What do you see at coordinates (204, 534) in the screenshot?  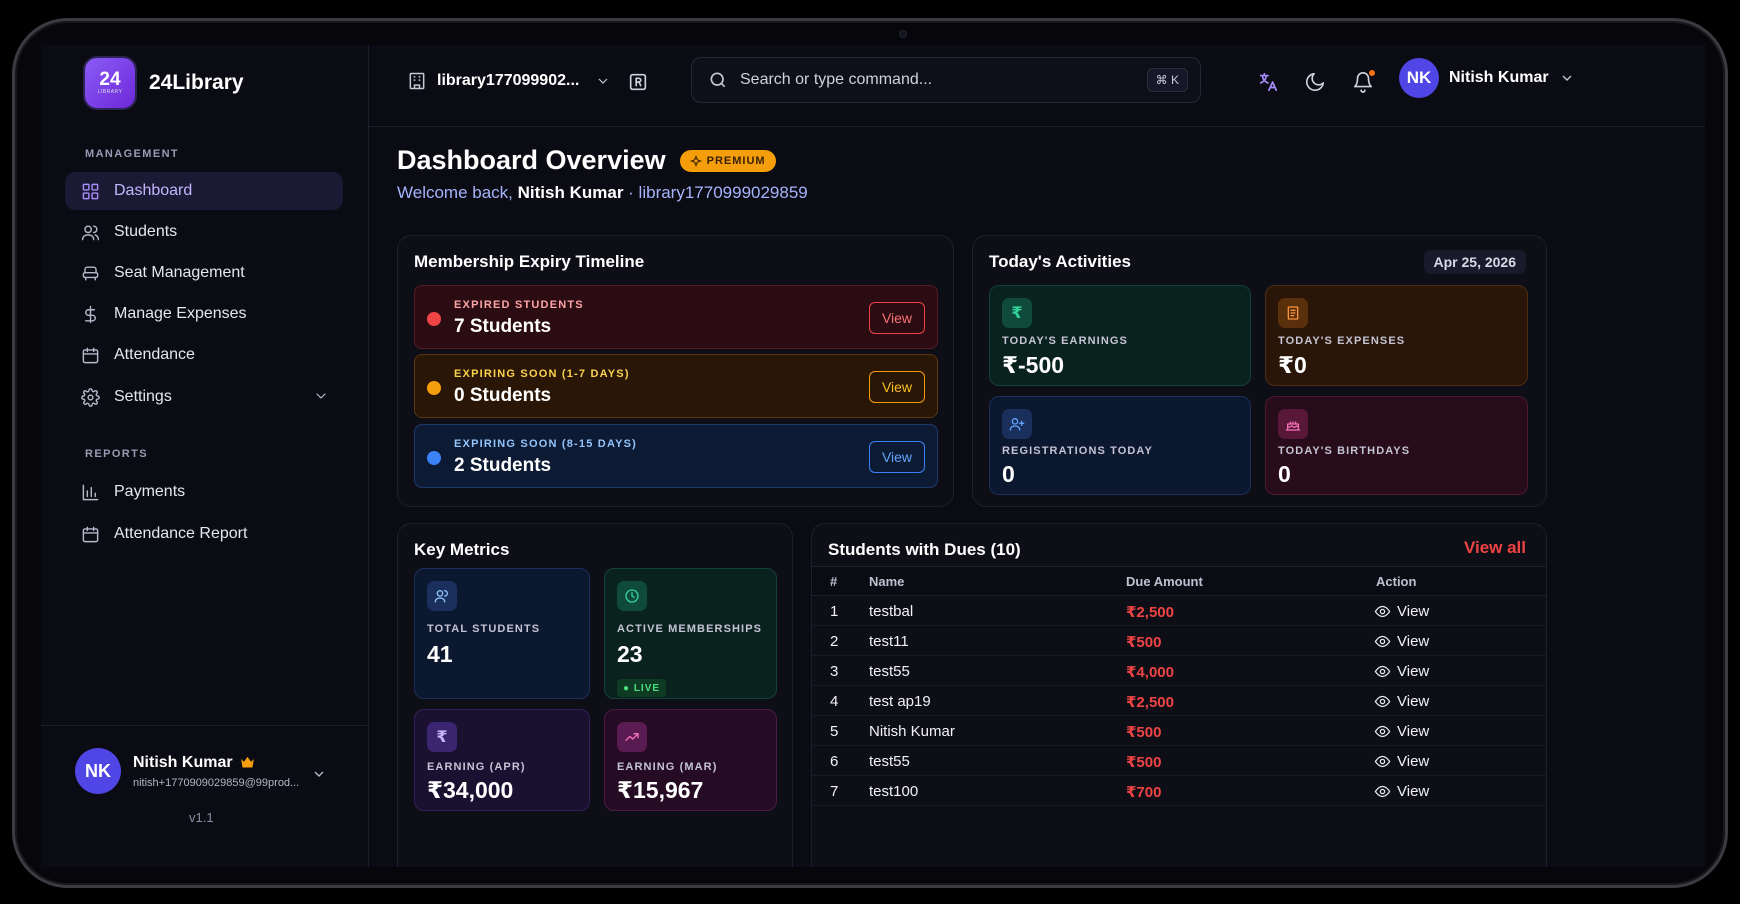 I see `sidebar-item-attendance-report: Attendance Report` at bounding box center [204, 534].